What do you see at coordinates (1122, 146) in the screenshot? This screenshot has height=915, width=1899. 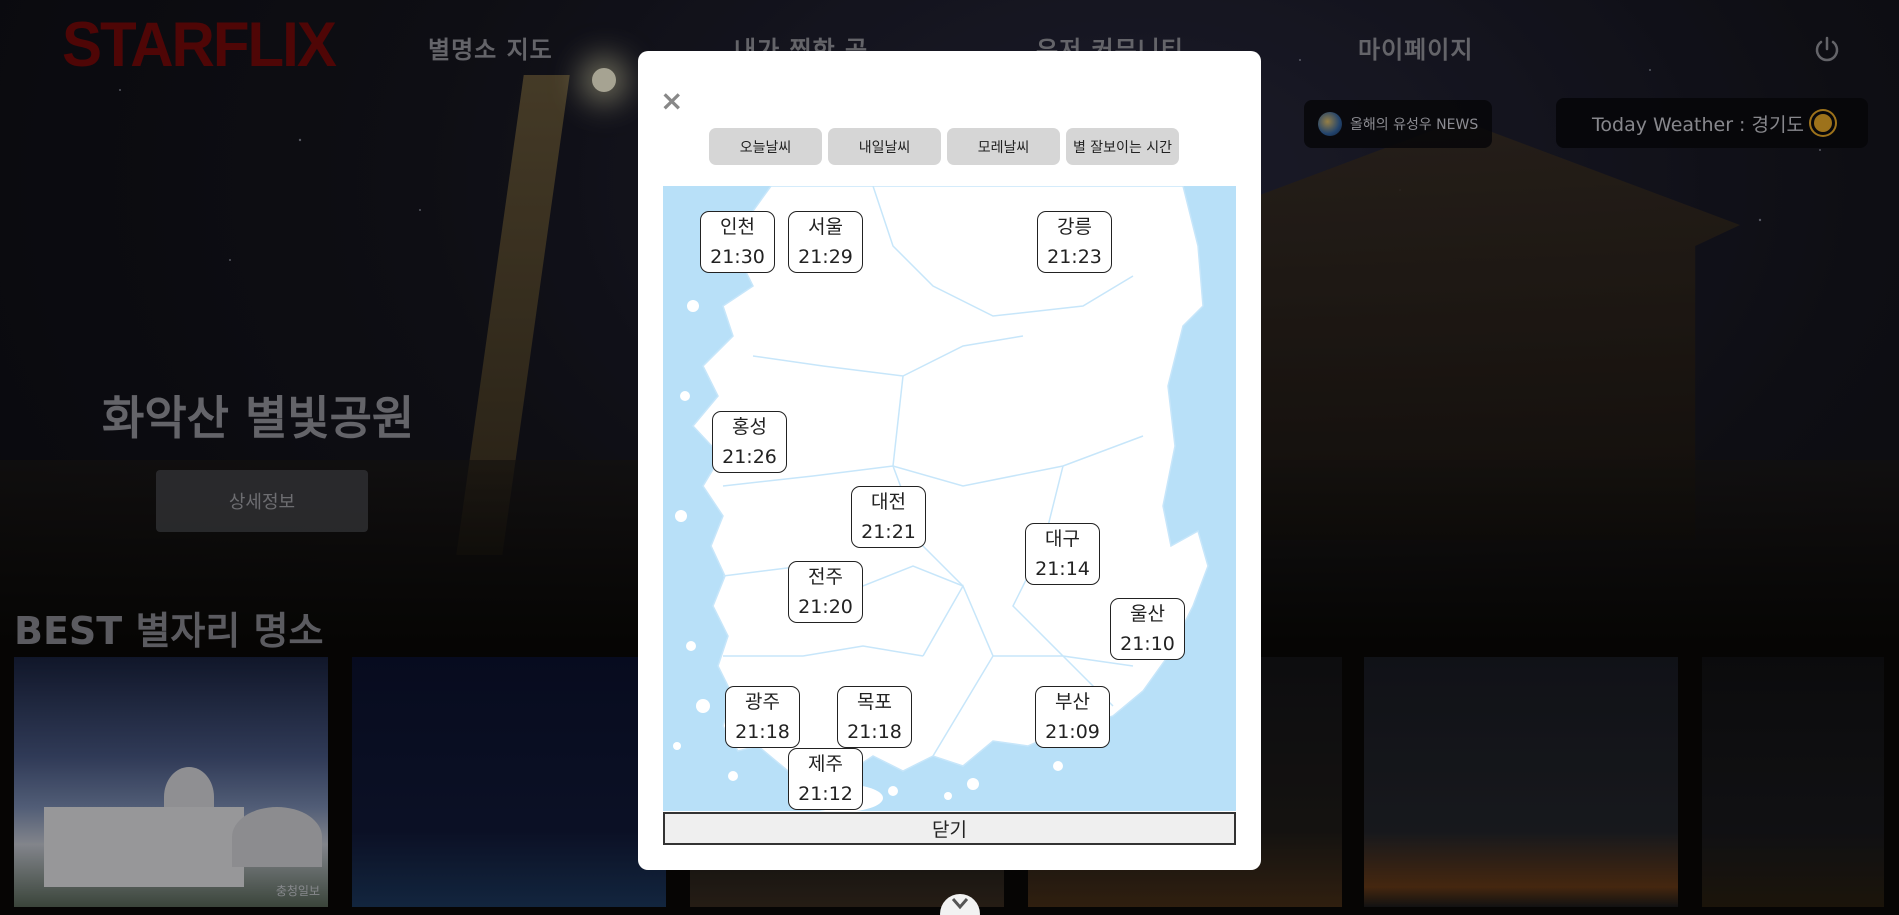 I see `tab-star-visibility-time: 별 잘보이는 시간` at bounding box center [1122, 146].